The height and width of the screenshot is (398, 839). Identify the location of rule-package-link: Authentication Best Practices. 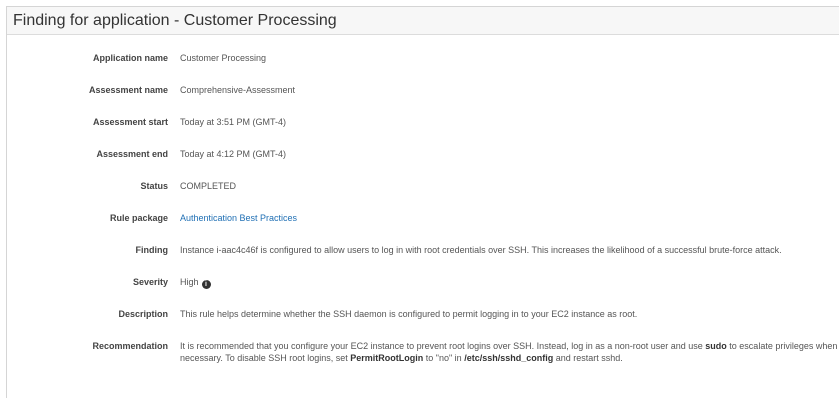
(509, 218).